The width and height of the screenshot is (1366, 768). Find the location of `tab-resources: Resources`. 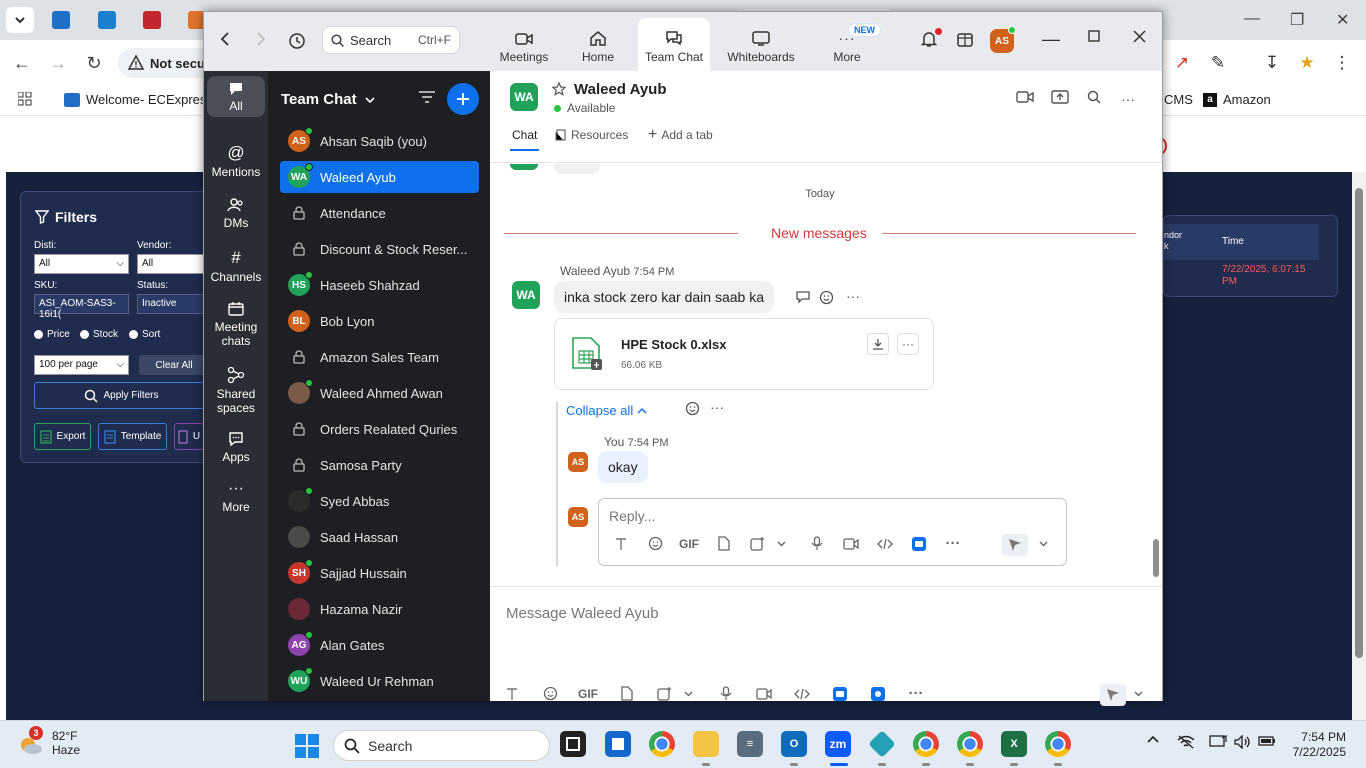

tab-resources: Resources is located at coordinates (591, 135).